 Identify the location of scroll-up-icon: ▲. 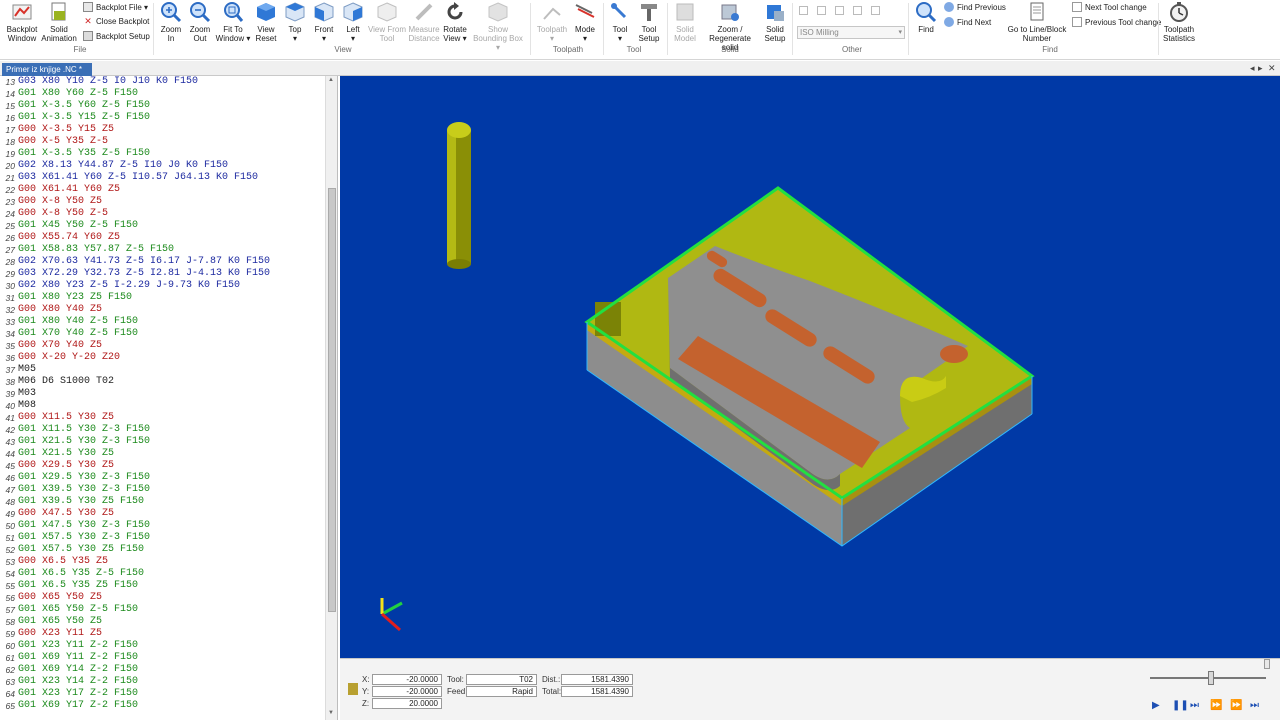
(331, 80).